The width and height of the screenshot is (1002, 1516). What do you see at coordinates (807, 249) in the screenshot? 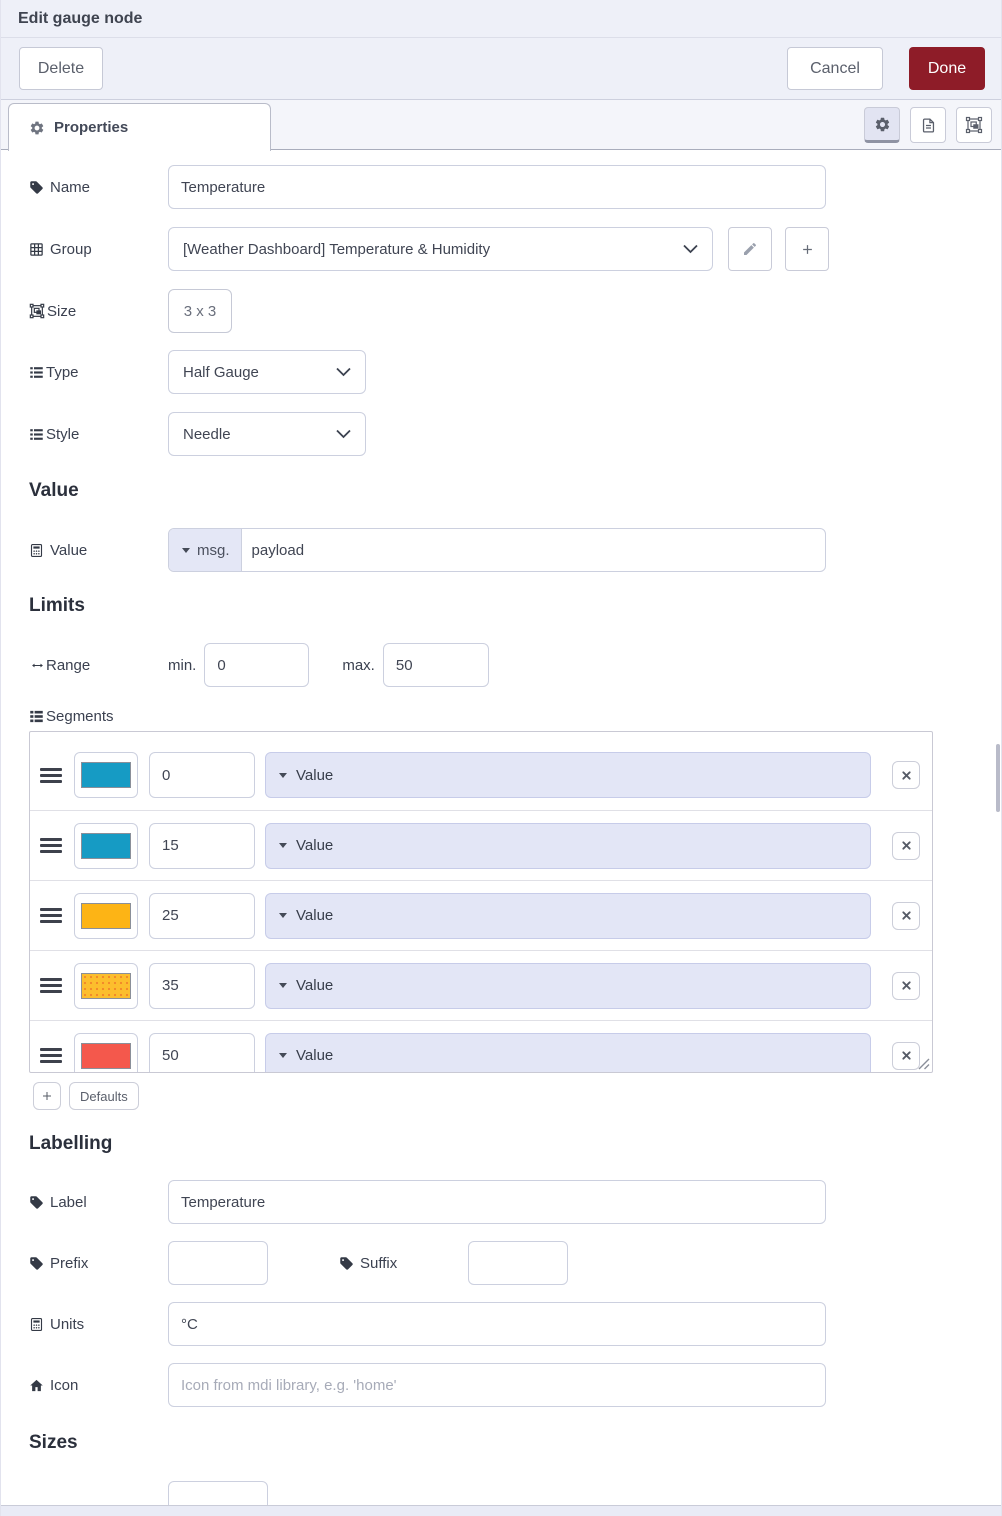
I see `add-group-button` at bounding box center [807, 249].